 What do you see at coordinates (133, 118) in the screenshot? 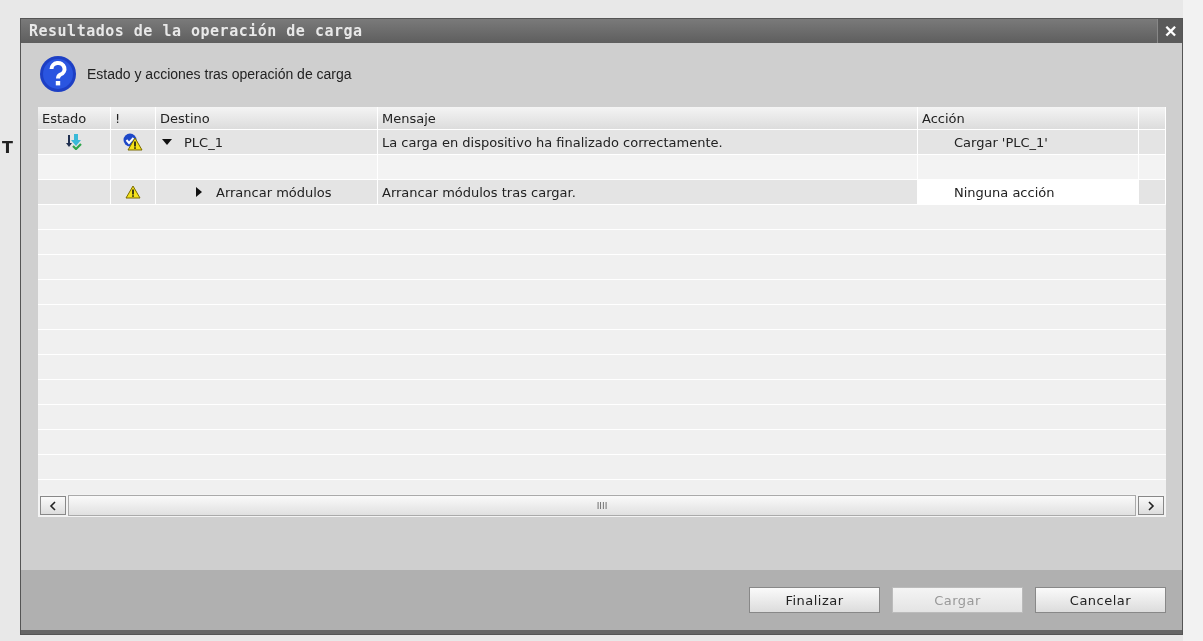
I see `column-header: !` at bounding box center [133, 118].